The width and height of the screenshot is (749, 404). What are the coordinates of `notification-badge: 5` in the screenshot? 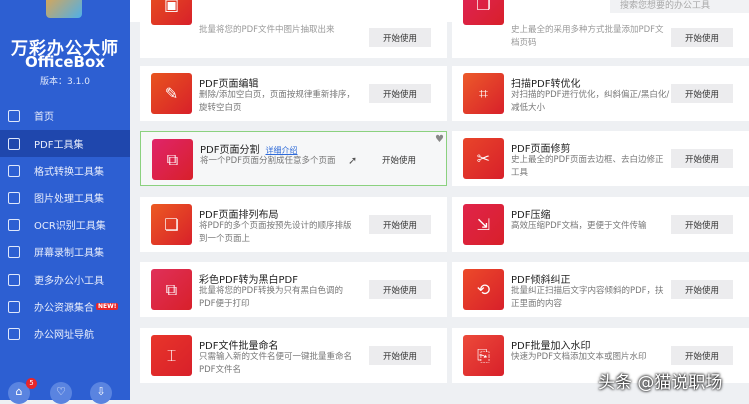 It's located at (31, 383).